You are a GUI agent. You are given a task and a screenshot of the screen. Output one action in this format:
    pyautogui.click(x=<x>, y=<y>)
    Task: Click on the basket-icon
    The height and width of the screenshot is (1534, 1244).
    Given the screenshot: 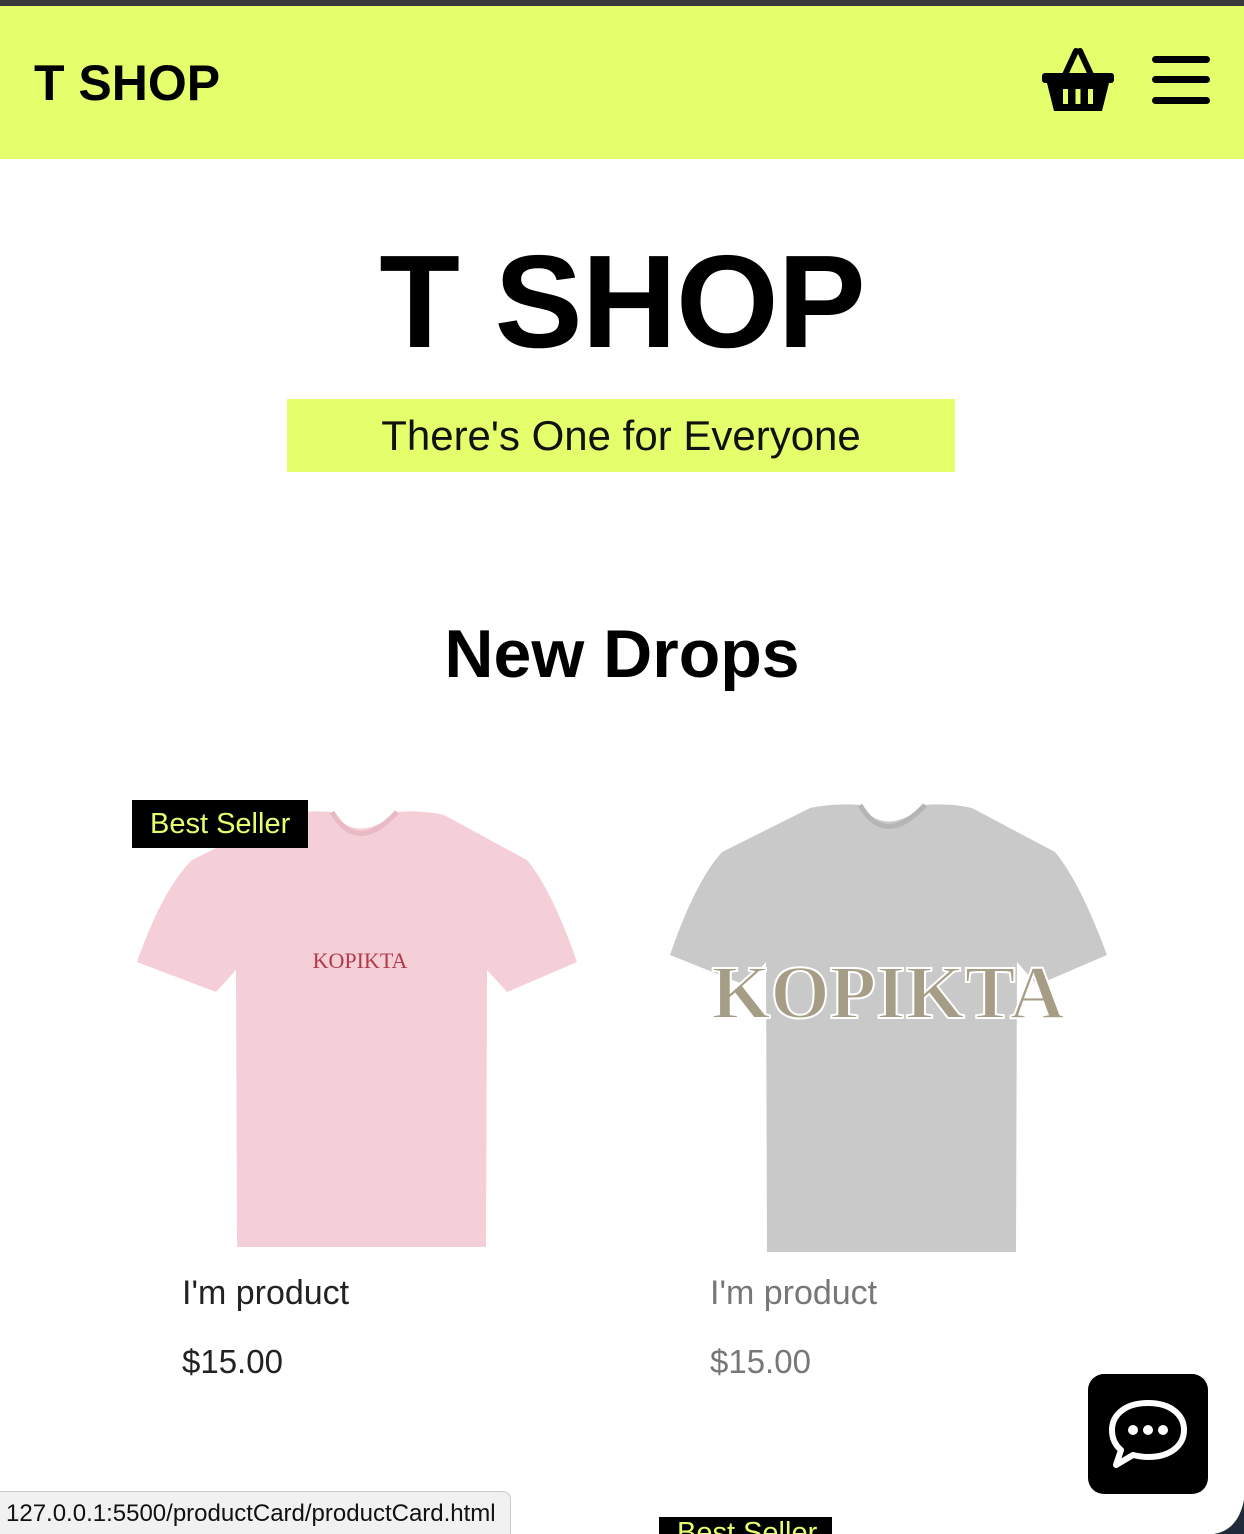 What is the action you would take?
    pyautogui.click(x=1078, y=82)
    